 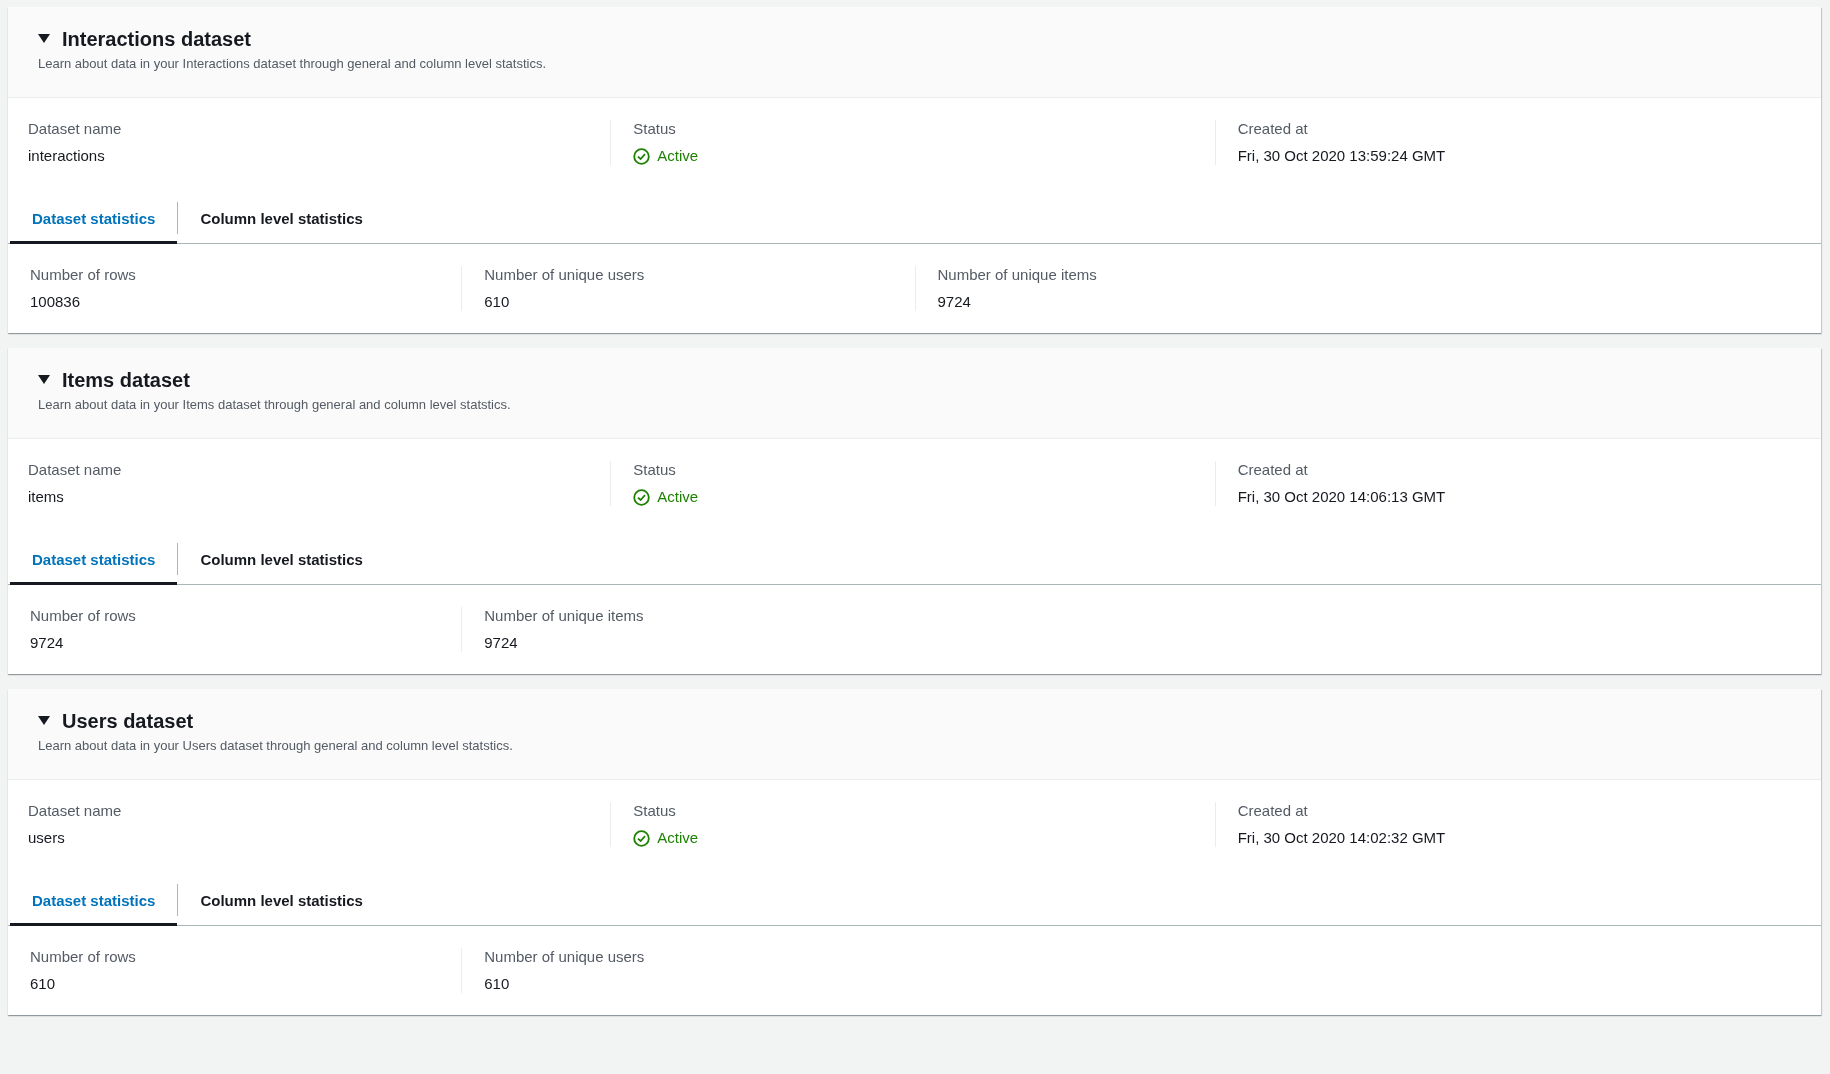 I want to click on panel-title: Items dataset, so click(x=126, y=380).